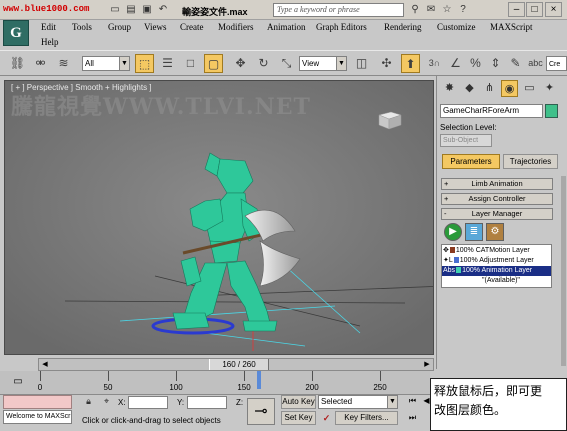  Describe the element at coordinates (298, 418) in the screenshot. I see `set-key-button: Set Key` at that location.